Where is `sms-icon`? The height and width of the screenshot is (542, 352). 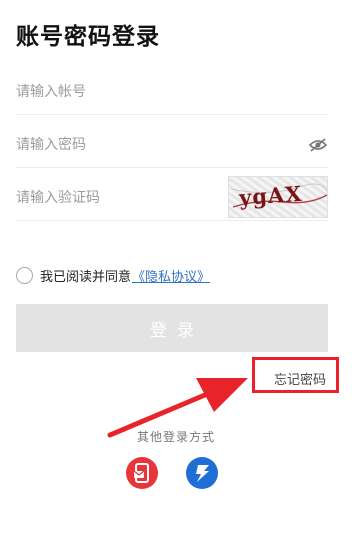
sms-icon is located at coordinates (141, 473).